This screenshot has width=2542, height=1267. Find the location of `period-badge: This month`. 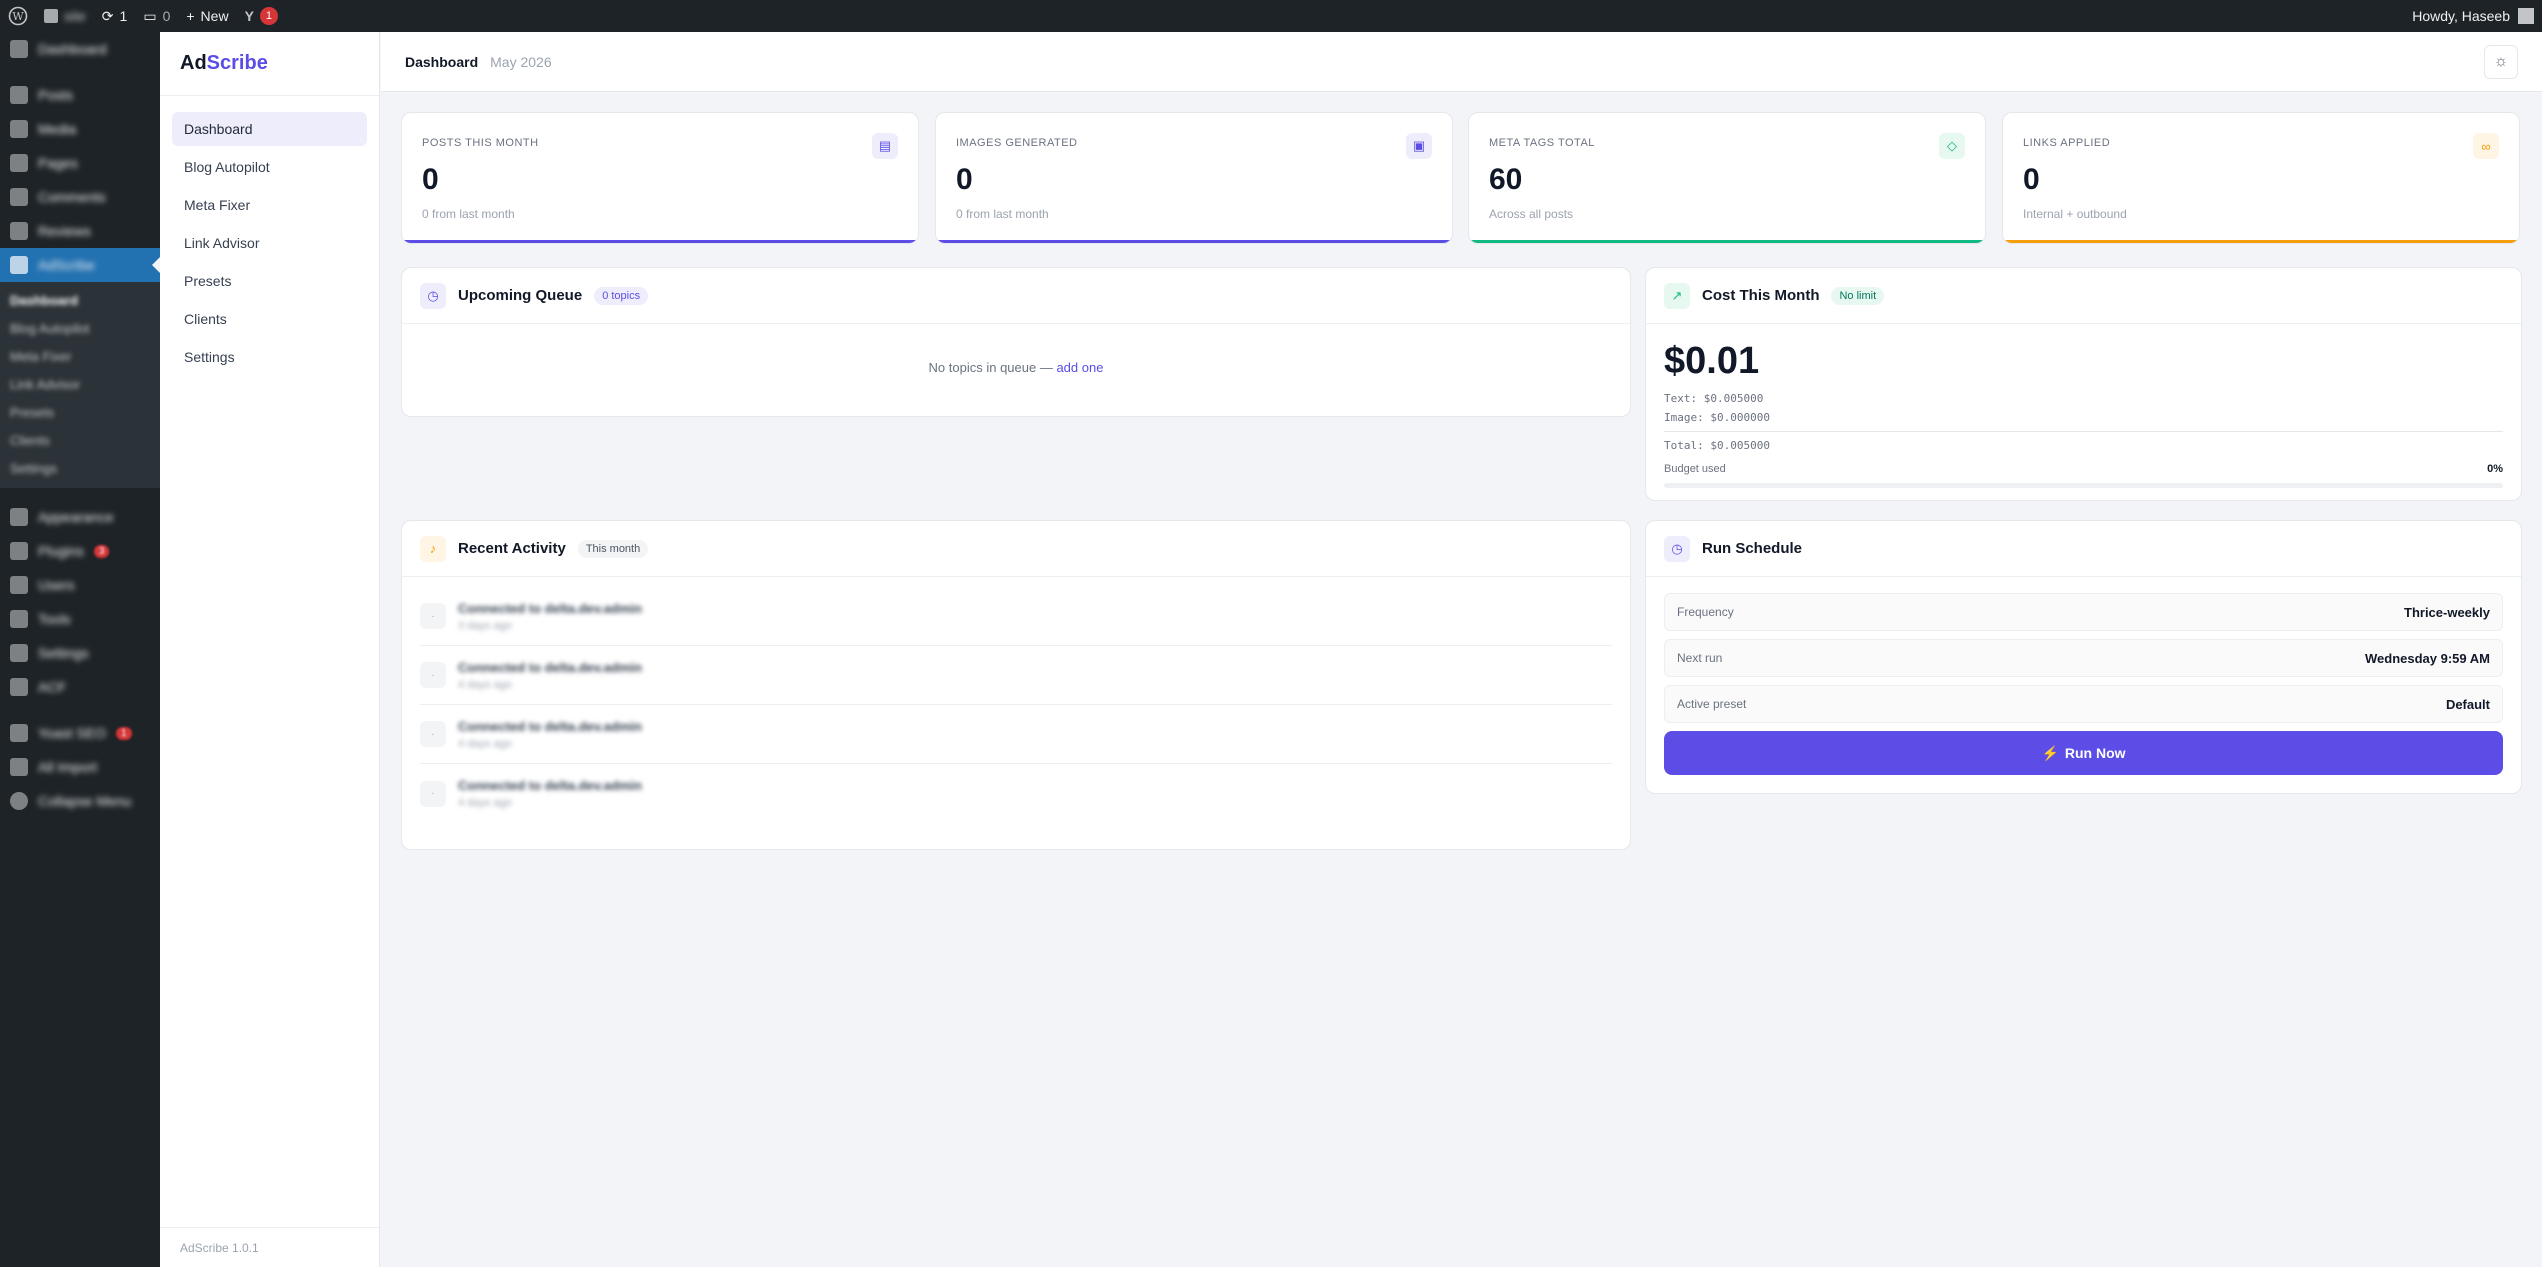

period-badge: This month is located at coordinates (613, 548).